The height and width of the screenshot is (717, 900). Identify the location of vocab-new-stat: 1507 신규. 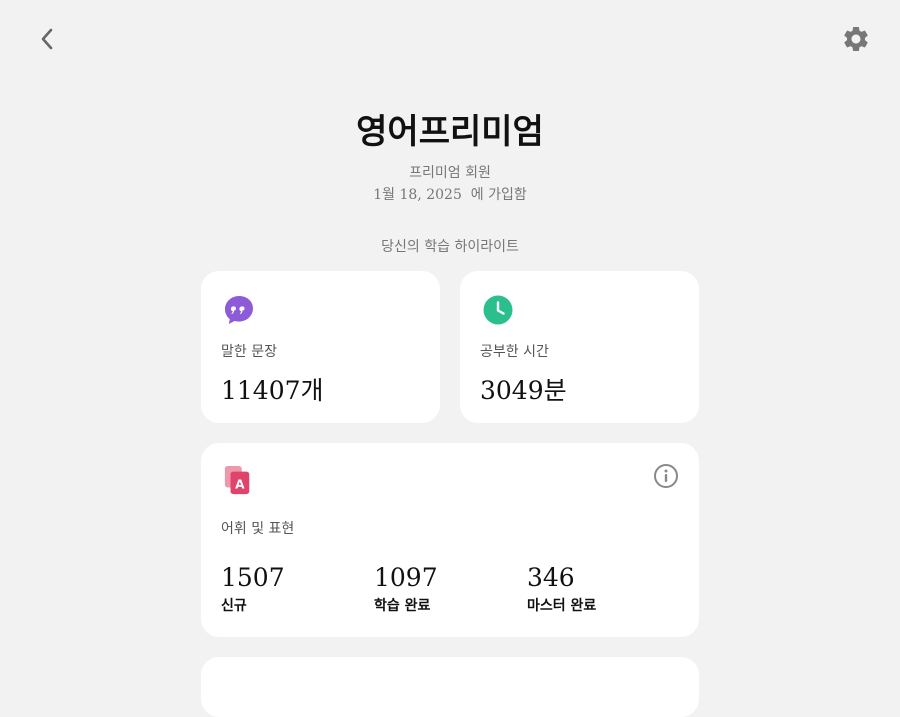
(253, 589).